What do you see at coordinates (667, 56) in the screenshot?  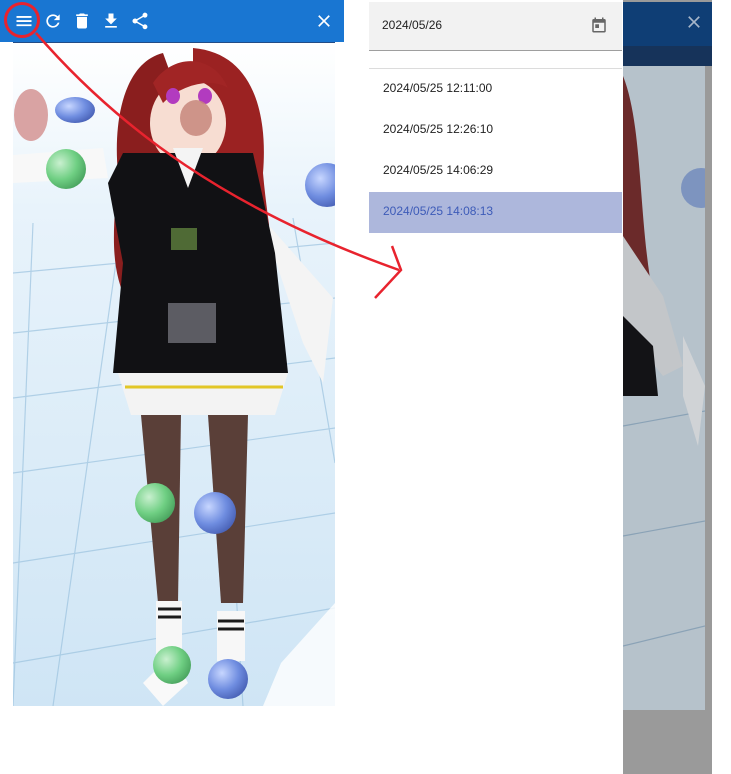 I see `dimmed-subbar` at bounding box center [667, 56].